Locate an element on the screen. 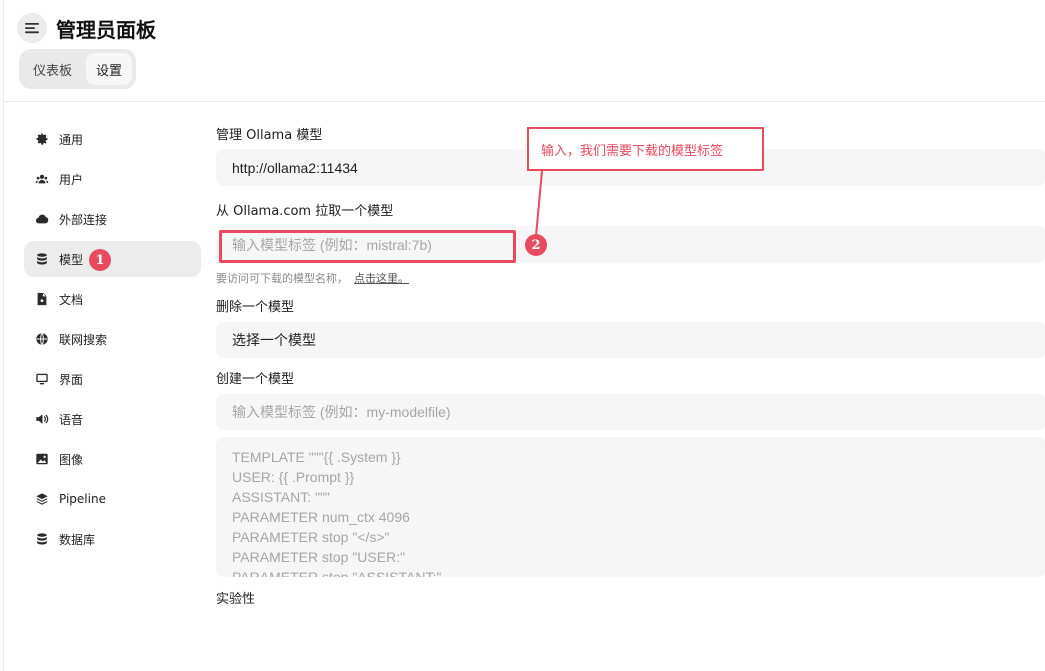 This screenshot has height=671, width=1045. gear-icon is located at coordinates (42, 139).